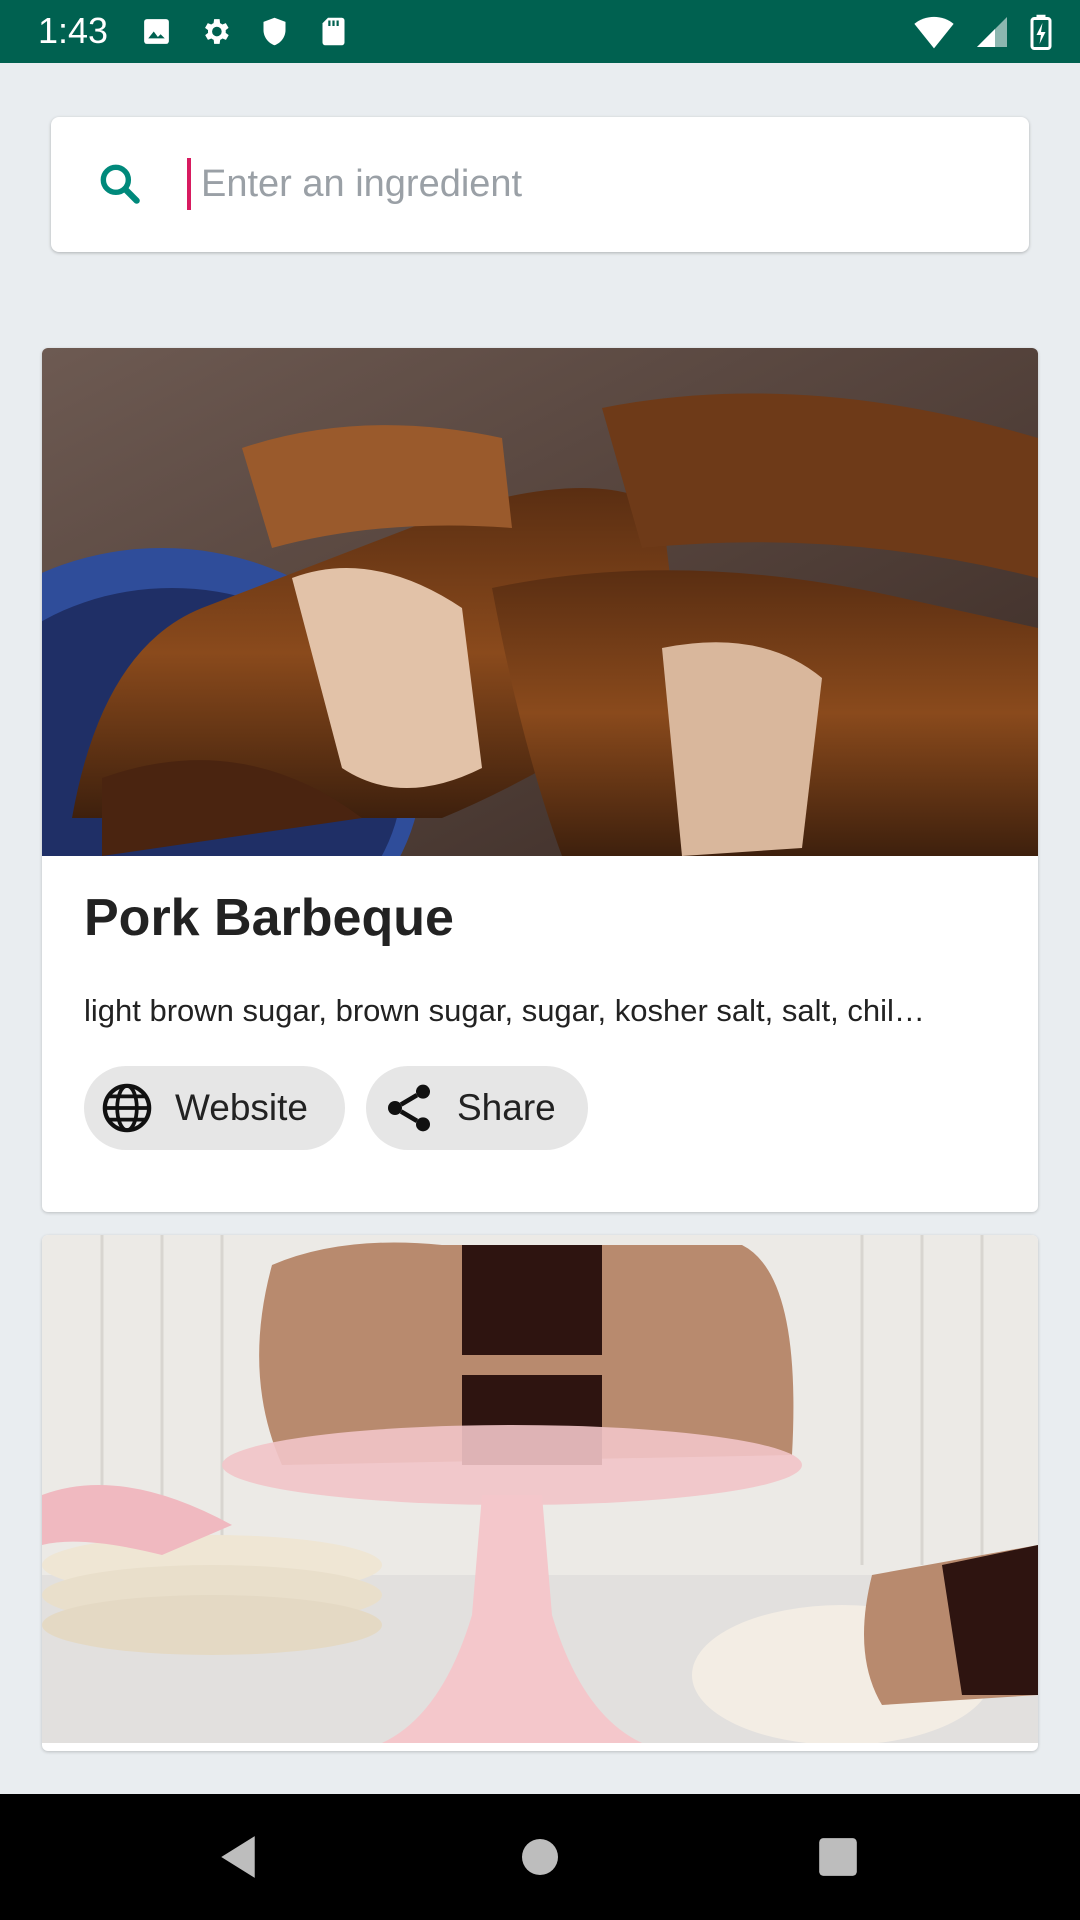 This screenshot has height=1920, width=1080. What do you see at coordinates (838, 1857) in the screenshot?
I see `recents-icon` at bounding box center [838, 1857].